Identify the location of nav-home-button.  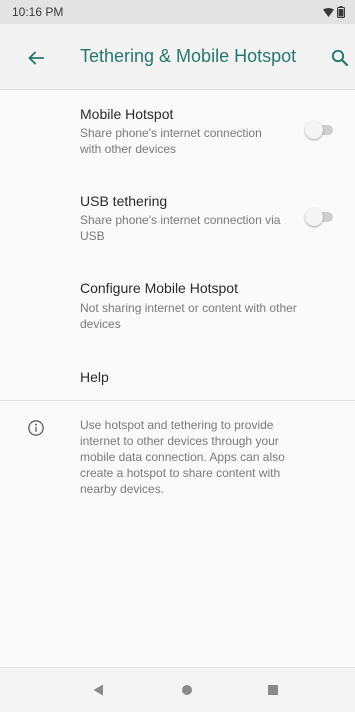
(187, 690).